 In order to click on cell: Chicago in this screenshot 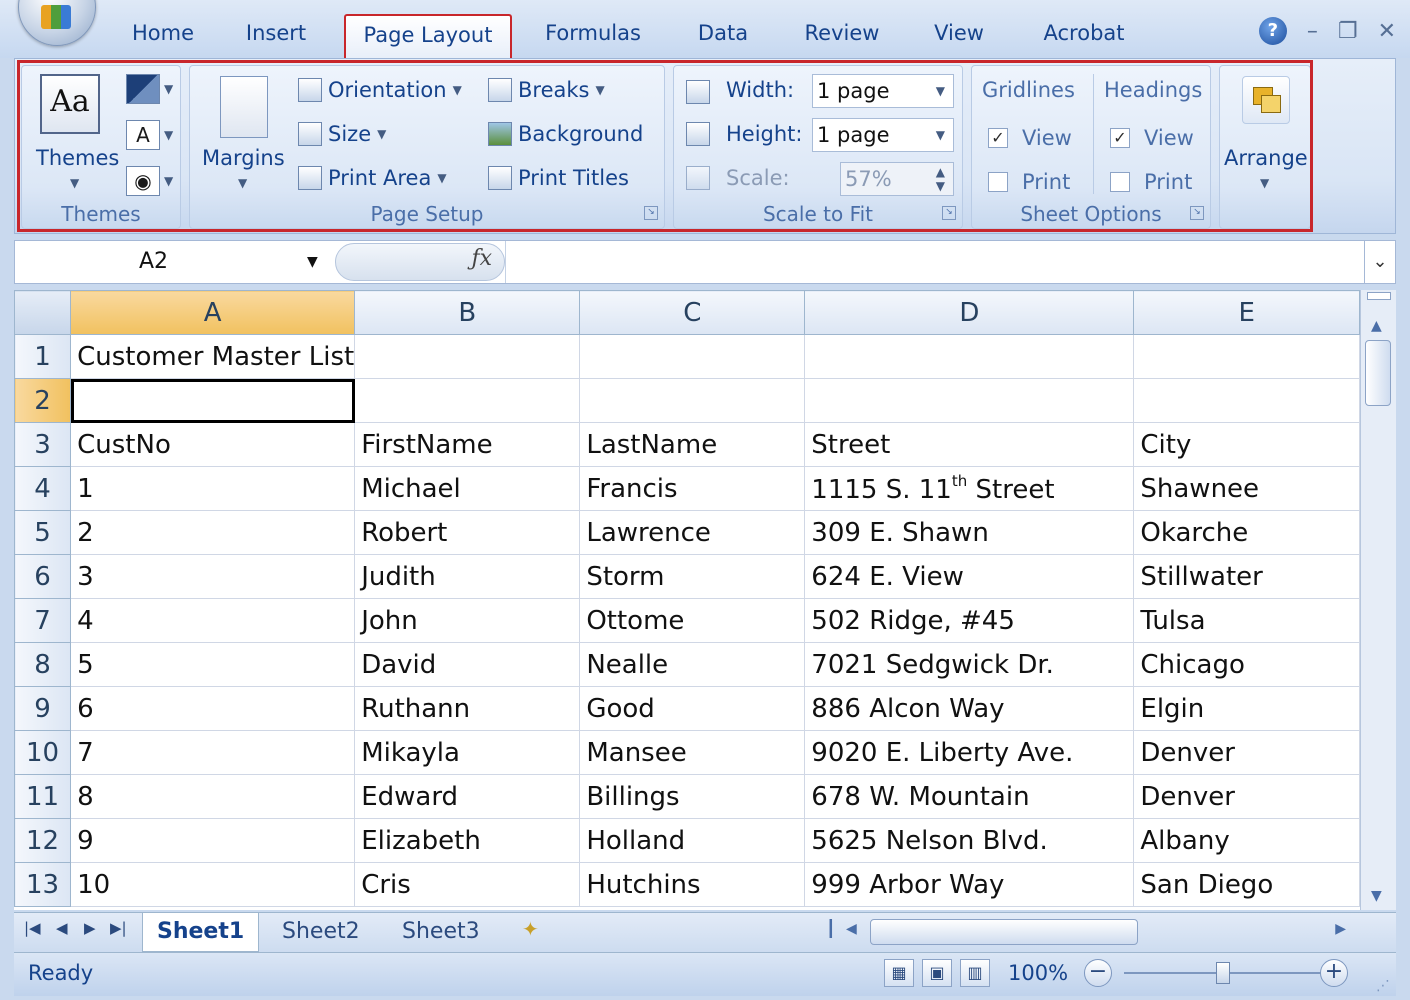, I will do `click(1246, 664)`.